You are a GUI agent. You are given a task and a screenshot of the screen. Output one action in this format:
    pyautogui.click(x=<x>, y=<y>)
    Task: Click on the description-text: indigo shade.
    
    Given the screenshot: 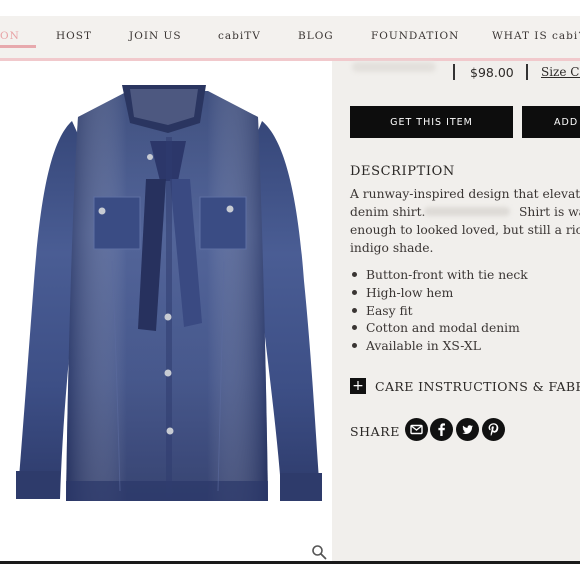 What is the action you would take?
    pyautogui.click(x=392, y=248)
    